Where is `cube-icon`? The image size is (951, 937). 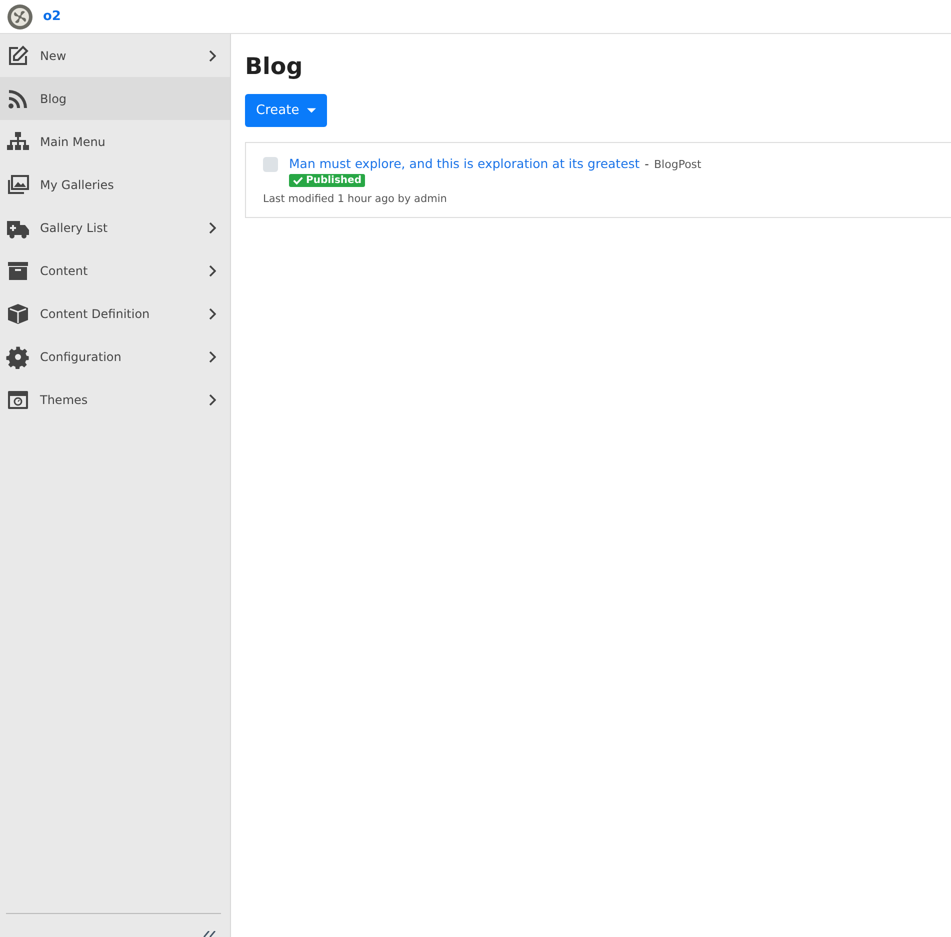
cube-icon is located at coordinates (18, 314).